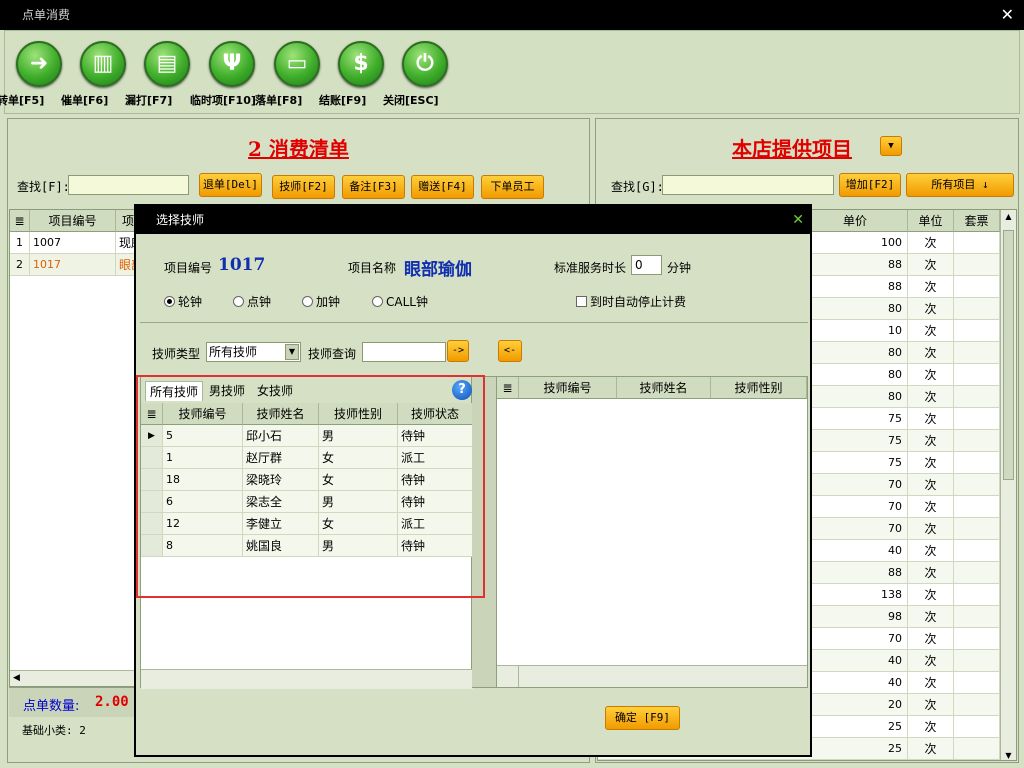 Image resolution: width=1024 pixels, height=768 pixels. I want to click on table-row: 18 梁晓玲女待钟, so click(307, 480).